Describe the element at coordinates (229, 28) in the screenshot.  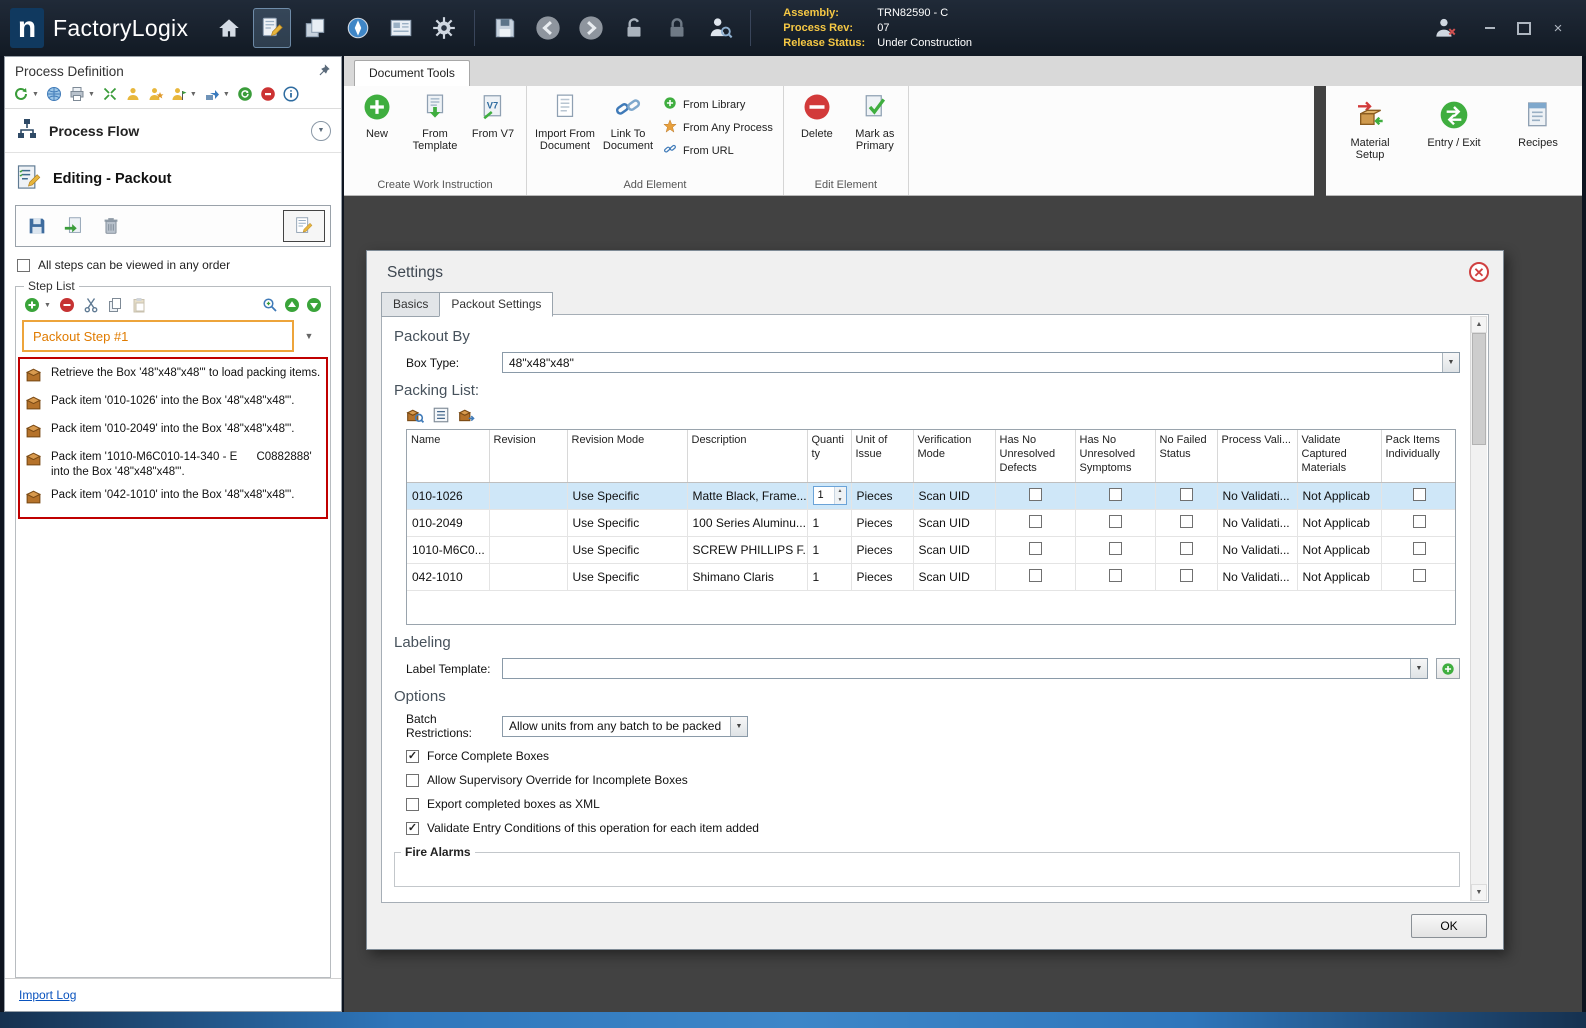
I see `home-icon` at that location.